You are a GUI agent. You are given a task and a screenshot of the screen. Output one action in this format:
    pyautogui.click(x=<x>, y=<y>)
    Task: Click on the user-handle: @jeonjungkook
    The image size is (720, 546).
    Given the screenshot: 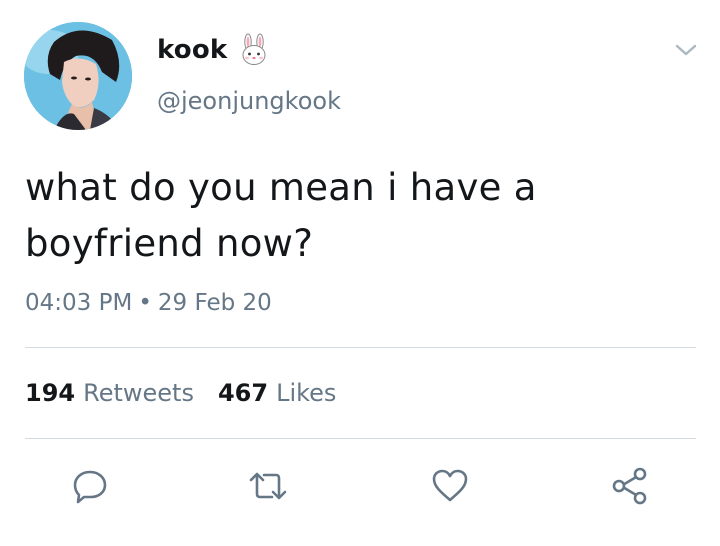 What is the action you would take?
    pyautogui.click(x=249, y=101)
    